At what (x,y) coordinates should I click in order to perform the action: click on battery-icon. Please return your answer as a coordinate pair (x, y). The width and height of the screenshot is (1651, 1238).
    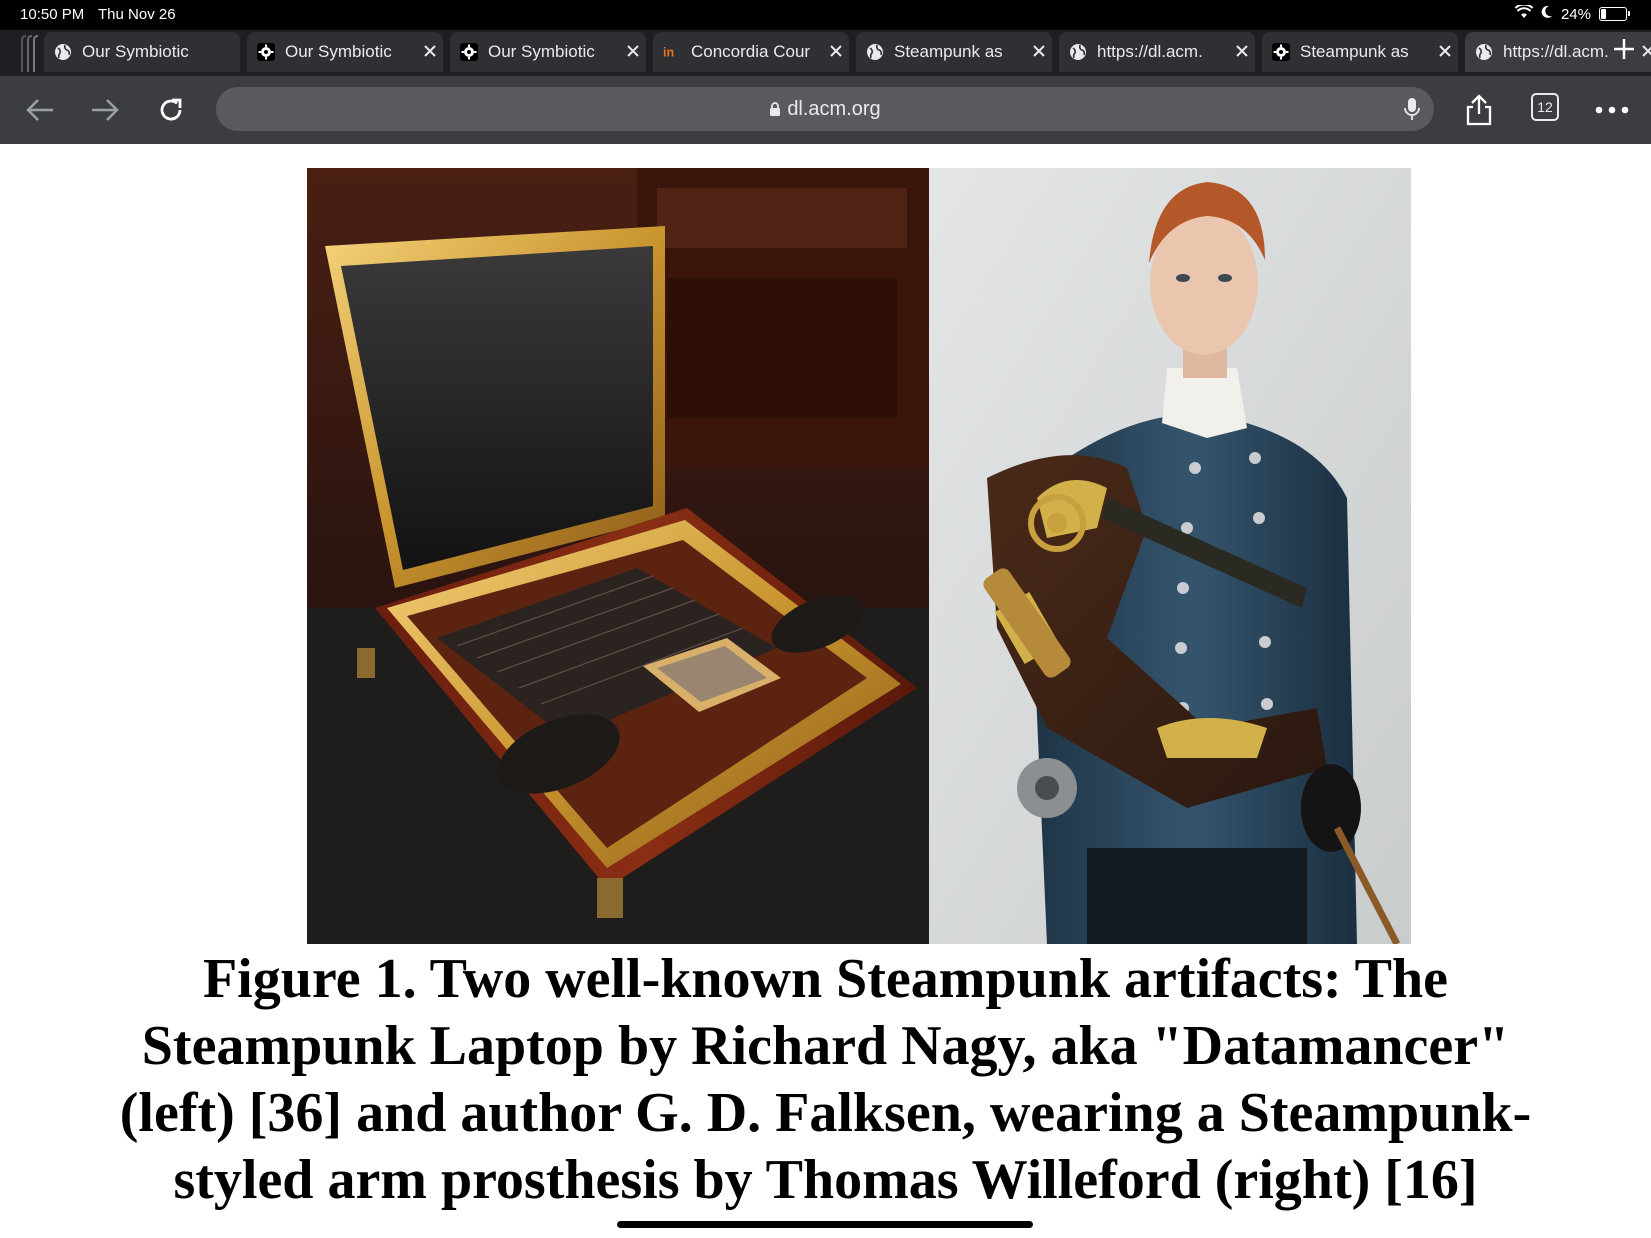
    Looking at the image, I should click on (1614, 14).